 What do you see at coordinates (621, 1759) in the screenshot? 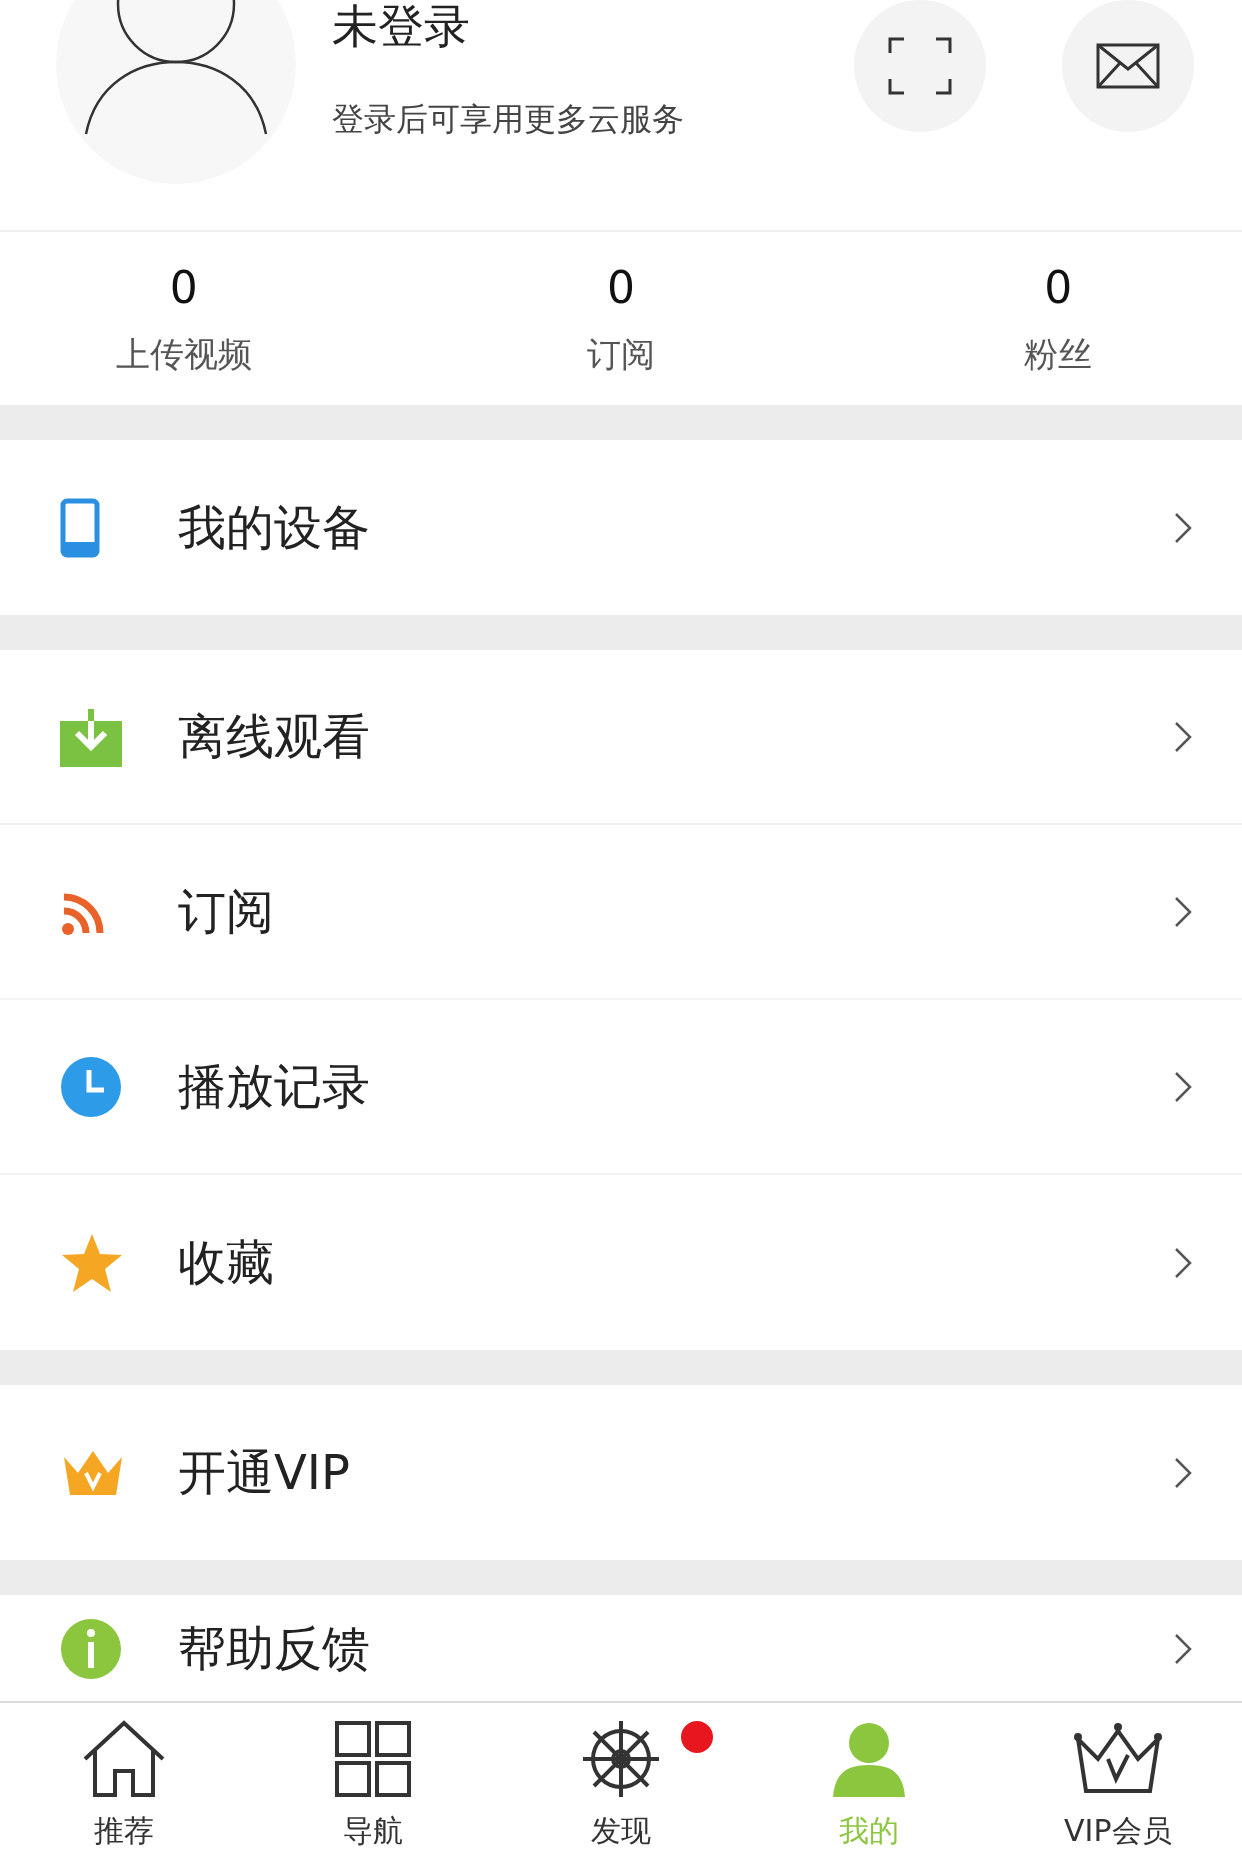
I see `wheel-icon` at bounding box center [621, 1759].